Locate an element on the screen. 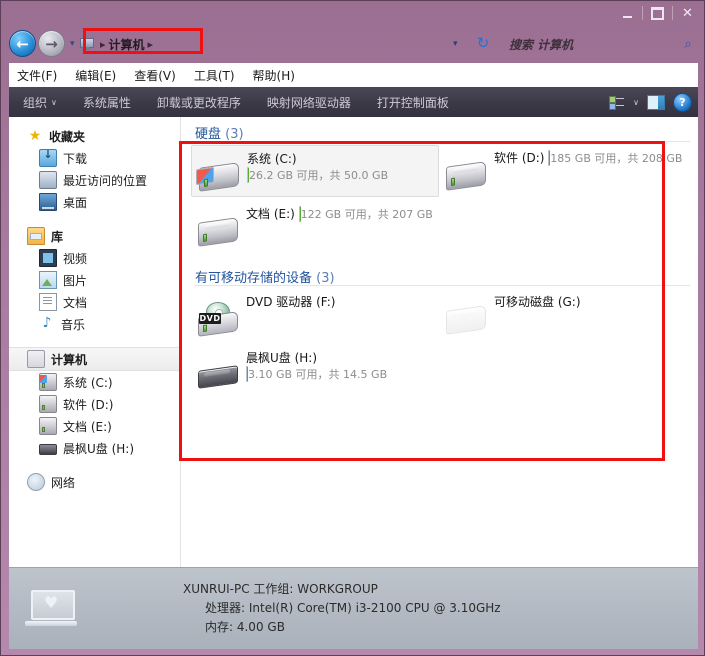 This screenshot has height=656, width=705. sidebar-group-favorites-label: 收藏夹 is located at coordinates (67, 136).